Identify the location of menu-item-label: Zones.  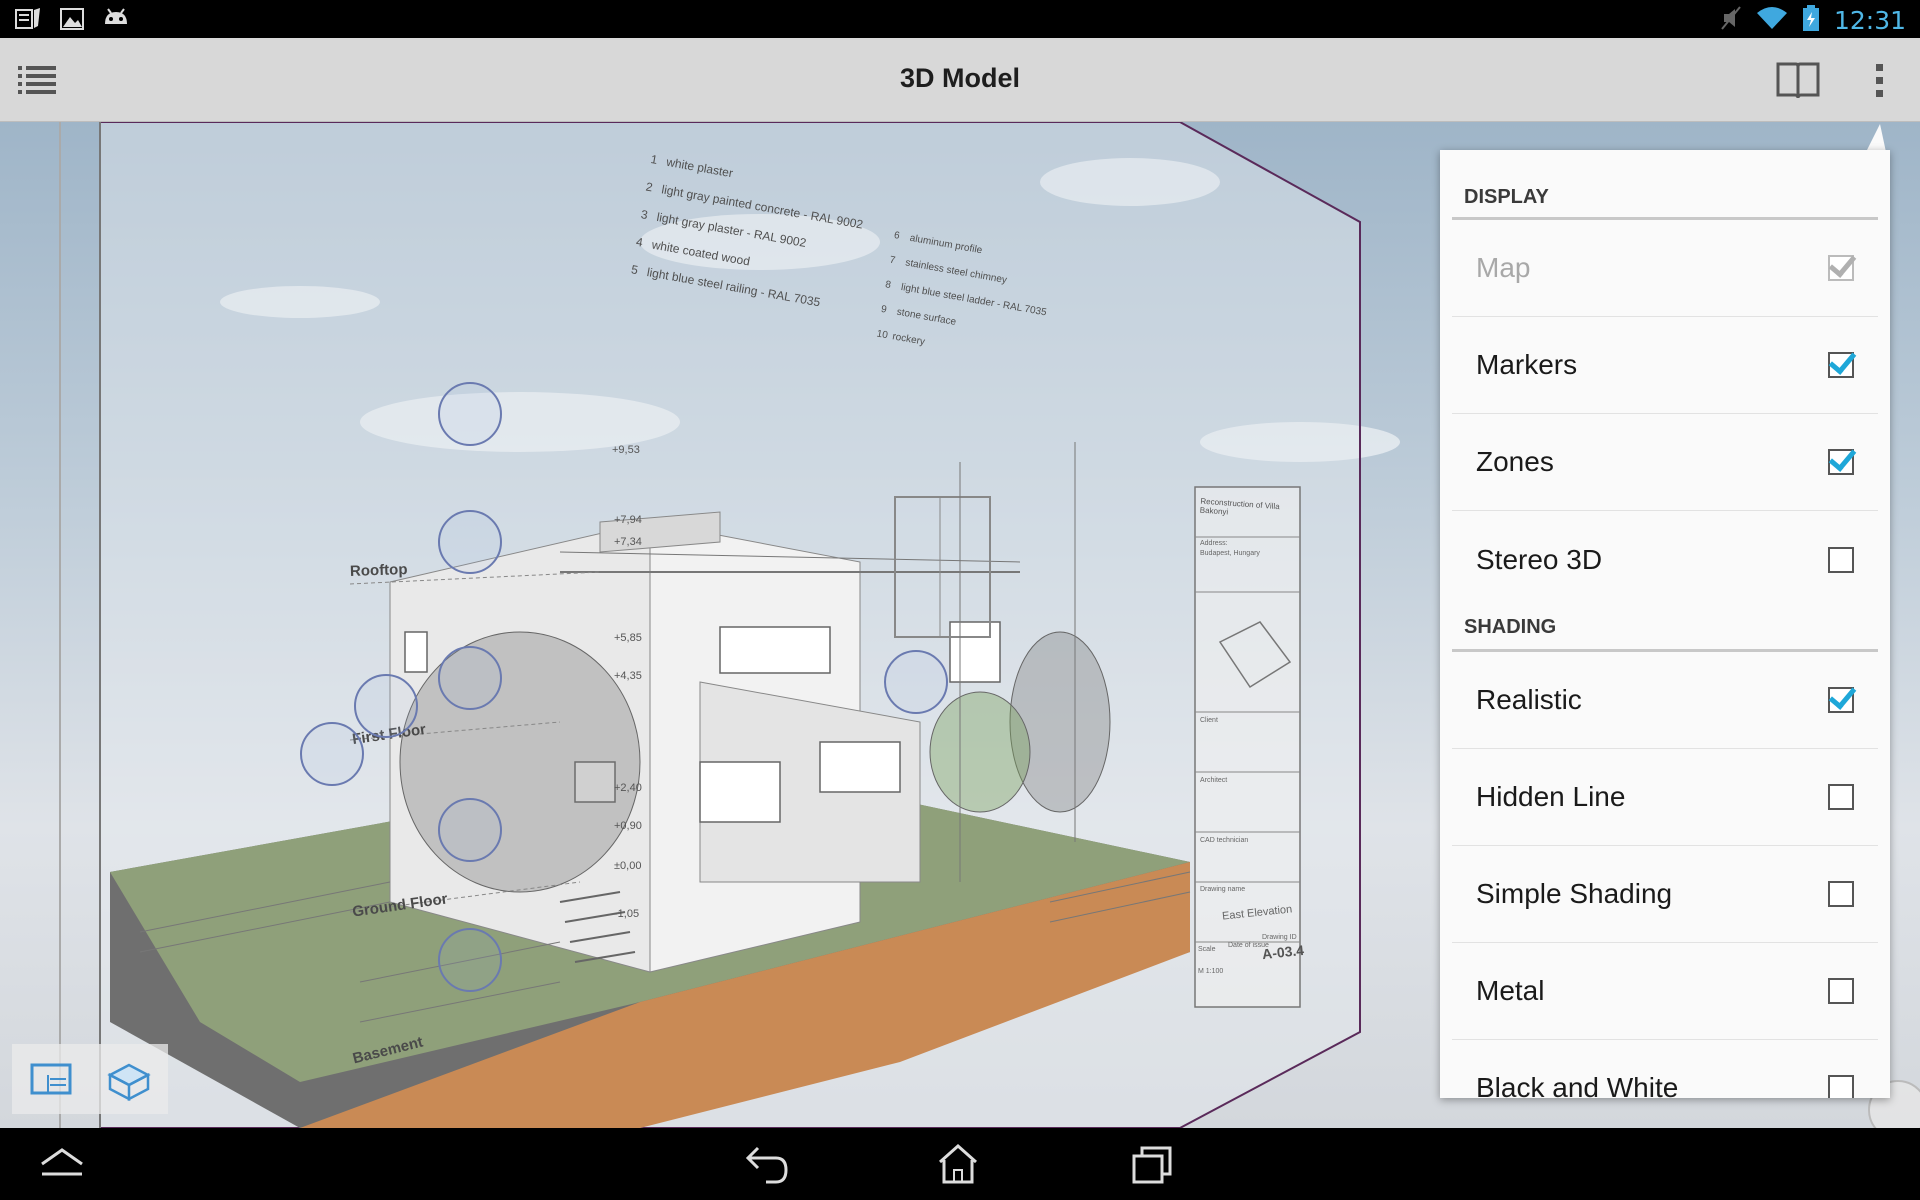
(1515, 461).